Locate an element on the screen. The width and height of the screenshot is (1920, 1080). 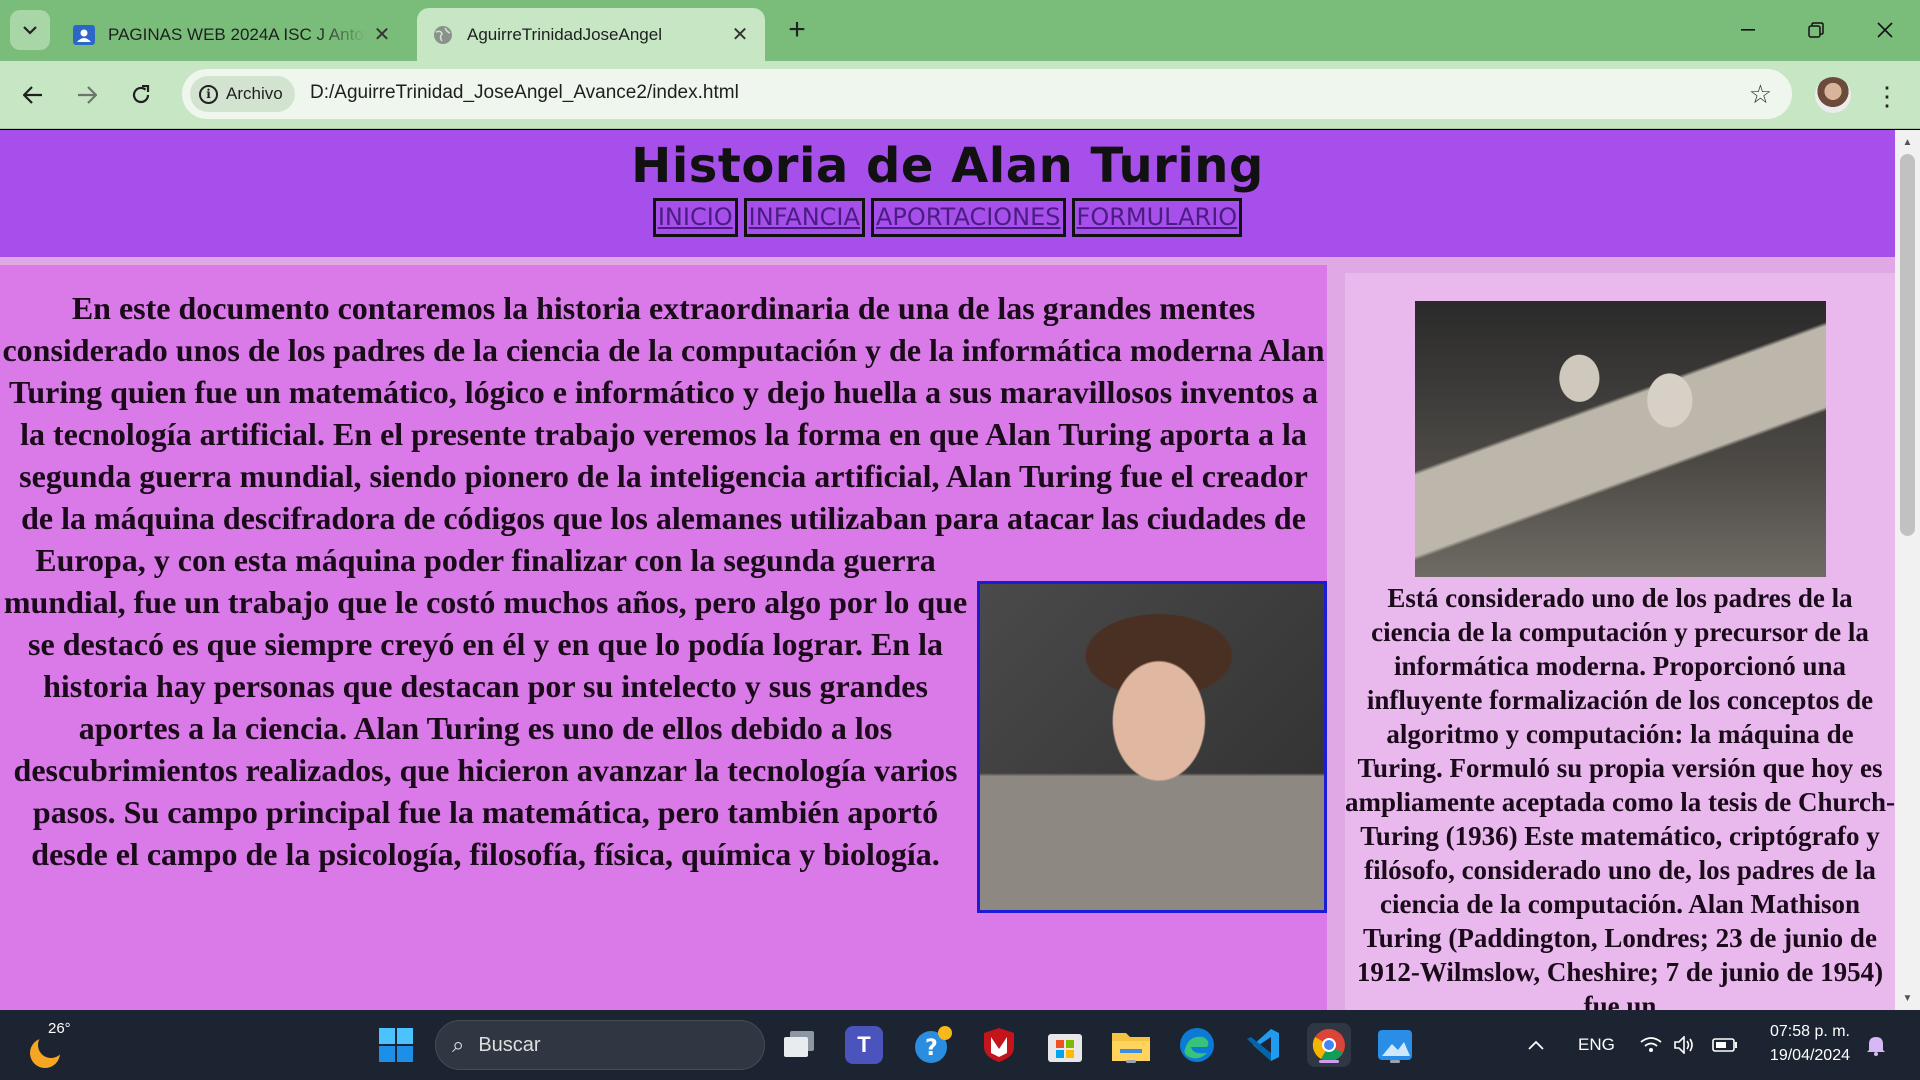
nav-link-formulario: FORMULARIO is located at coordinates (1157, 217).